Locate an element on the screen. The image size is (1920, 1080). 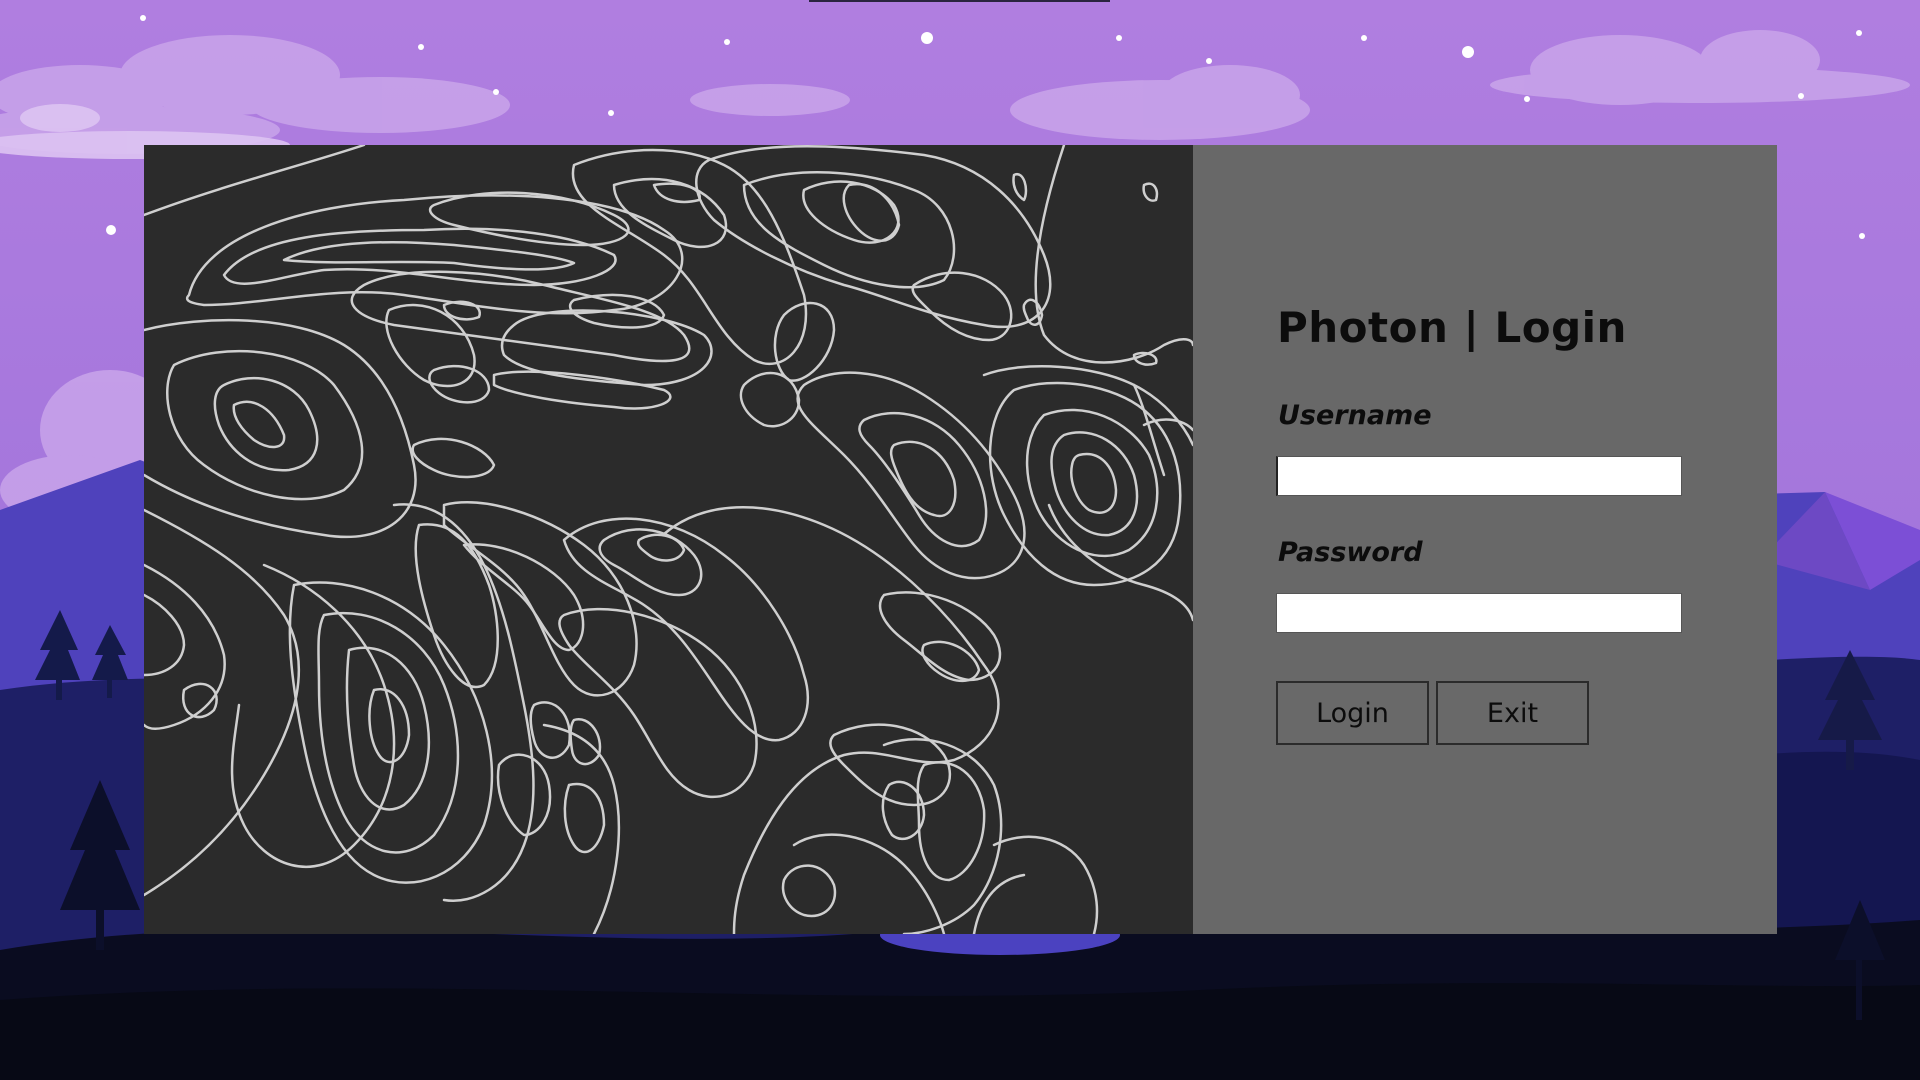
login-button: Login is located at coordinates (1352, 713).